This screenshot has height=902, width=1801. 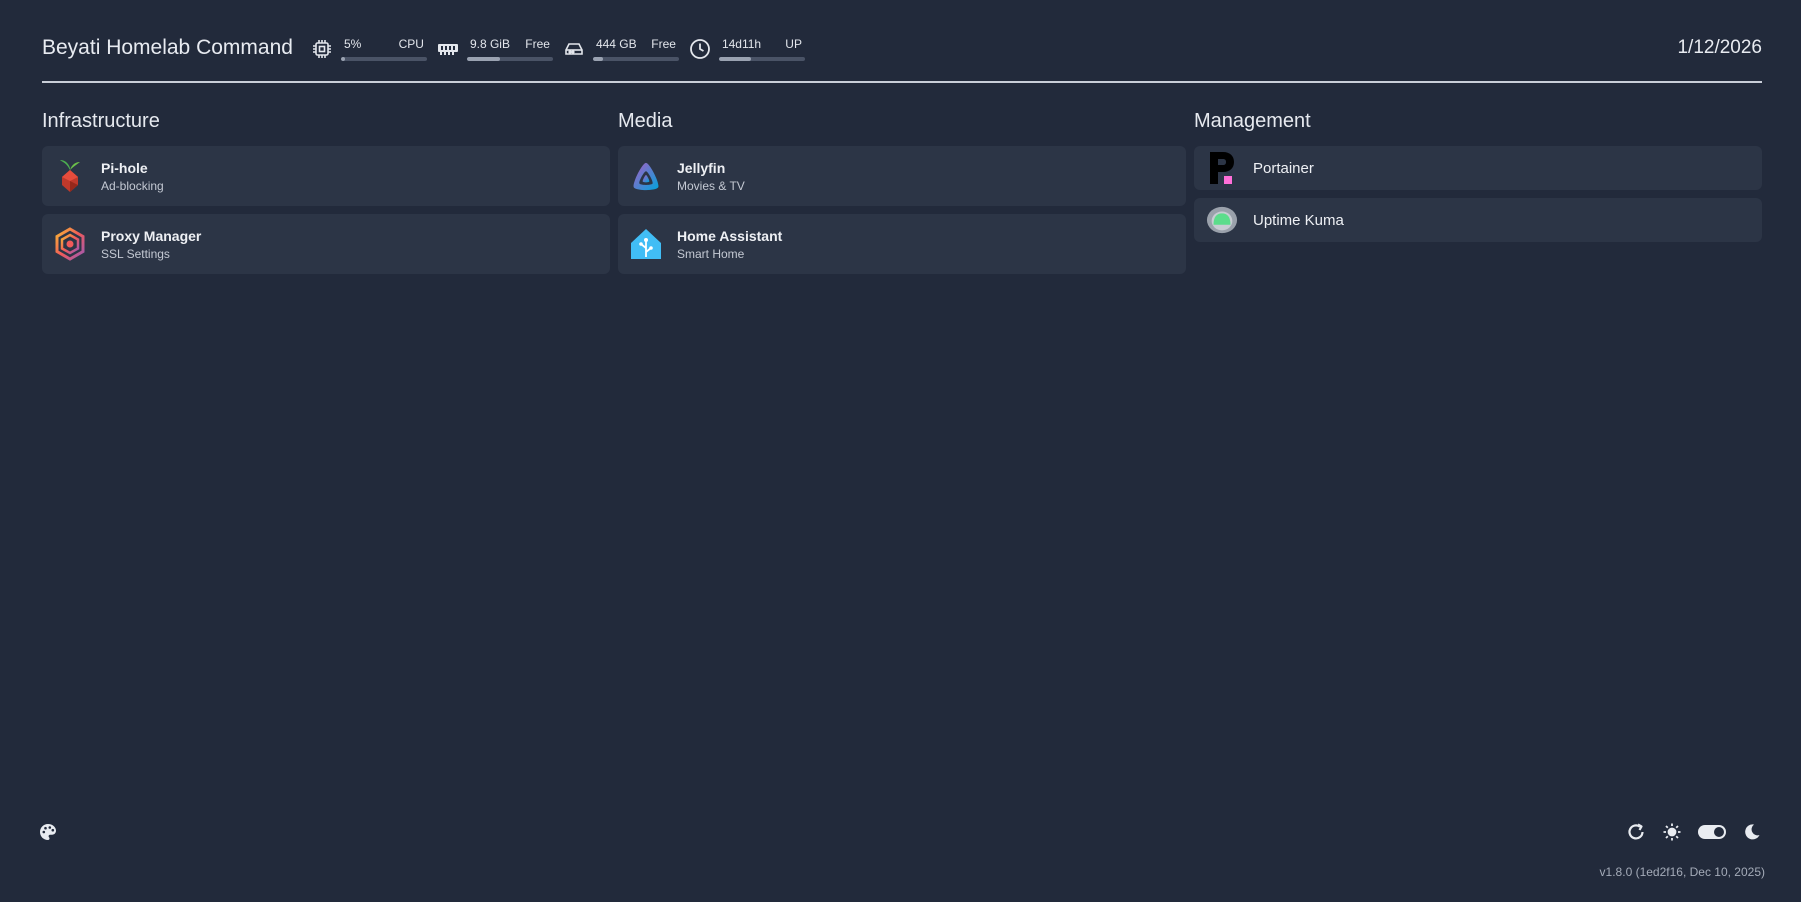 What do you see at coordinates (167, 47) in the screenshot?
I see `app-title: Beyati Homelab Command` at bounding box center [167, 47].